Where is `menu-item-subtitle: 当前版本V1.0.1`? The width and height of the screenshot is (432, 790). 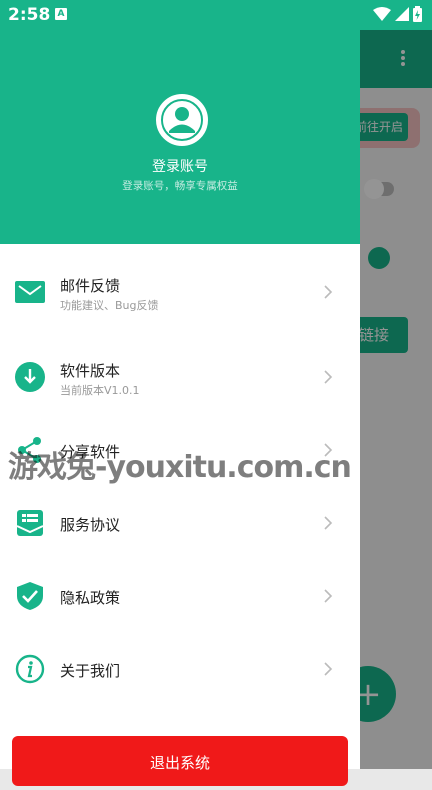 menu-item-subtitle: 当前版本V1.0.1 is located at coordinates (100, 390).